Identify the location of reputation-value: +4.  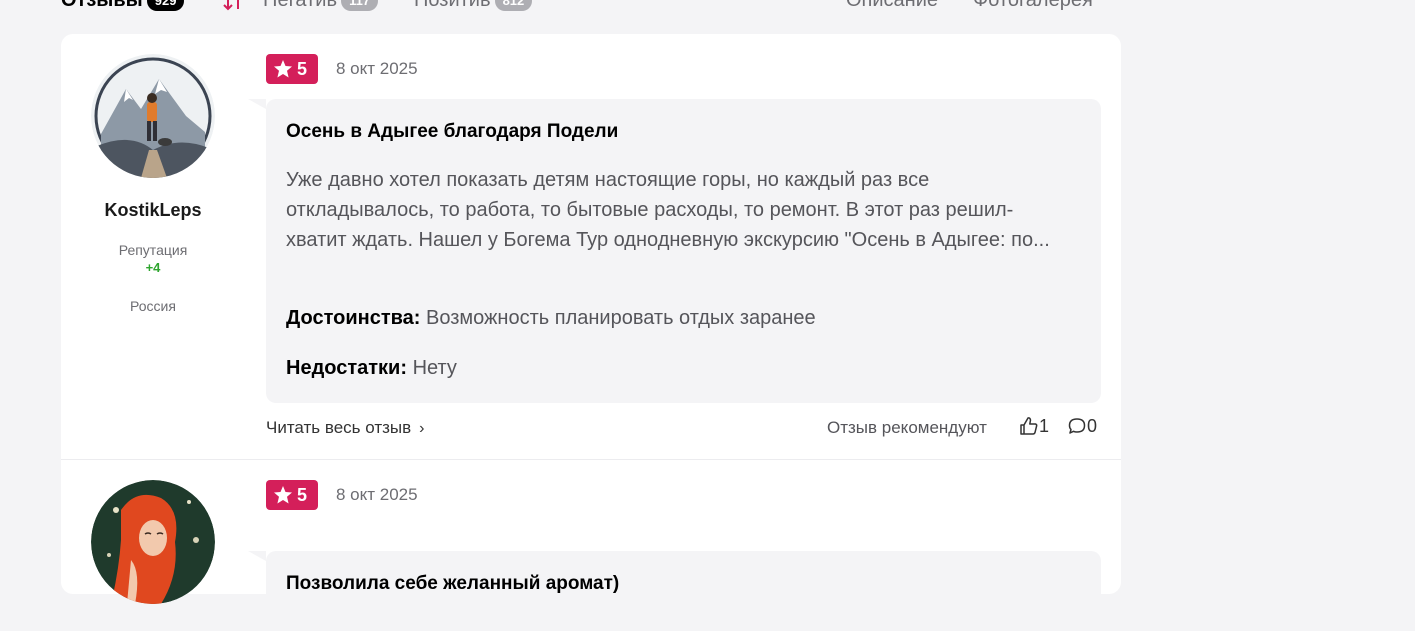
(153, 267).